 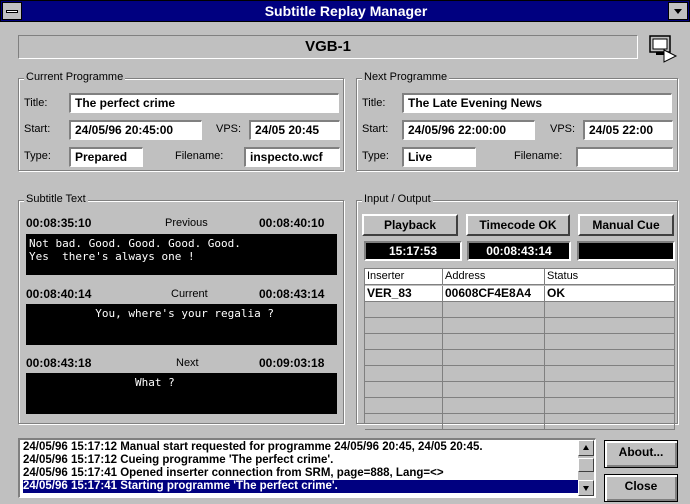 I want to click on next-subtitle-panel: What ?, so click(x=181, y=393).